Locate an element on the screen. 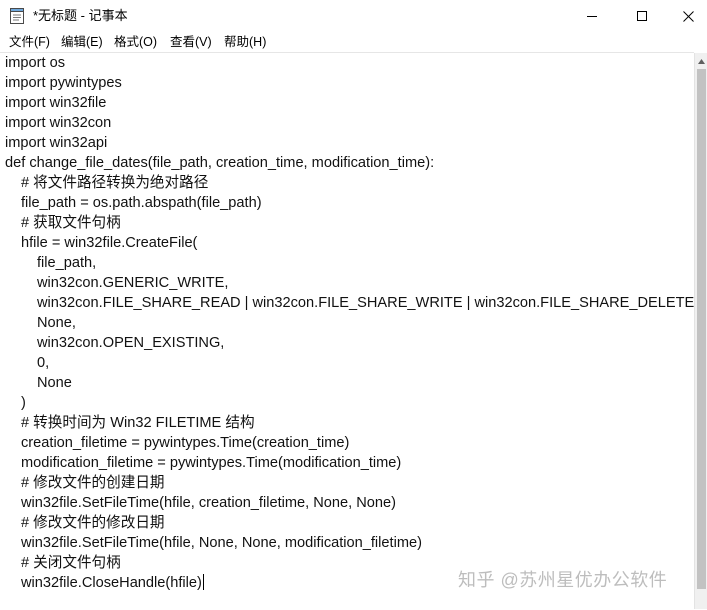  editor-line: 0, is located at coordinates (43, 363).